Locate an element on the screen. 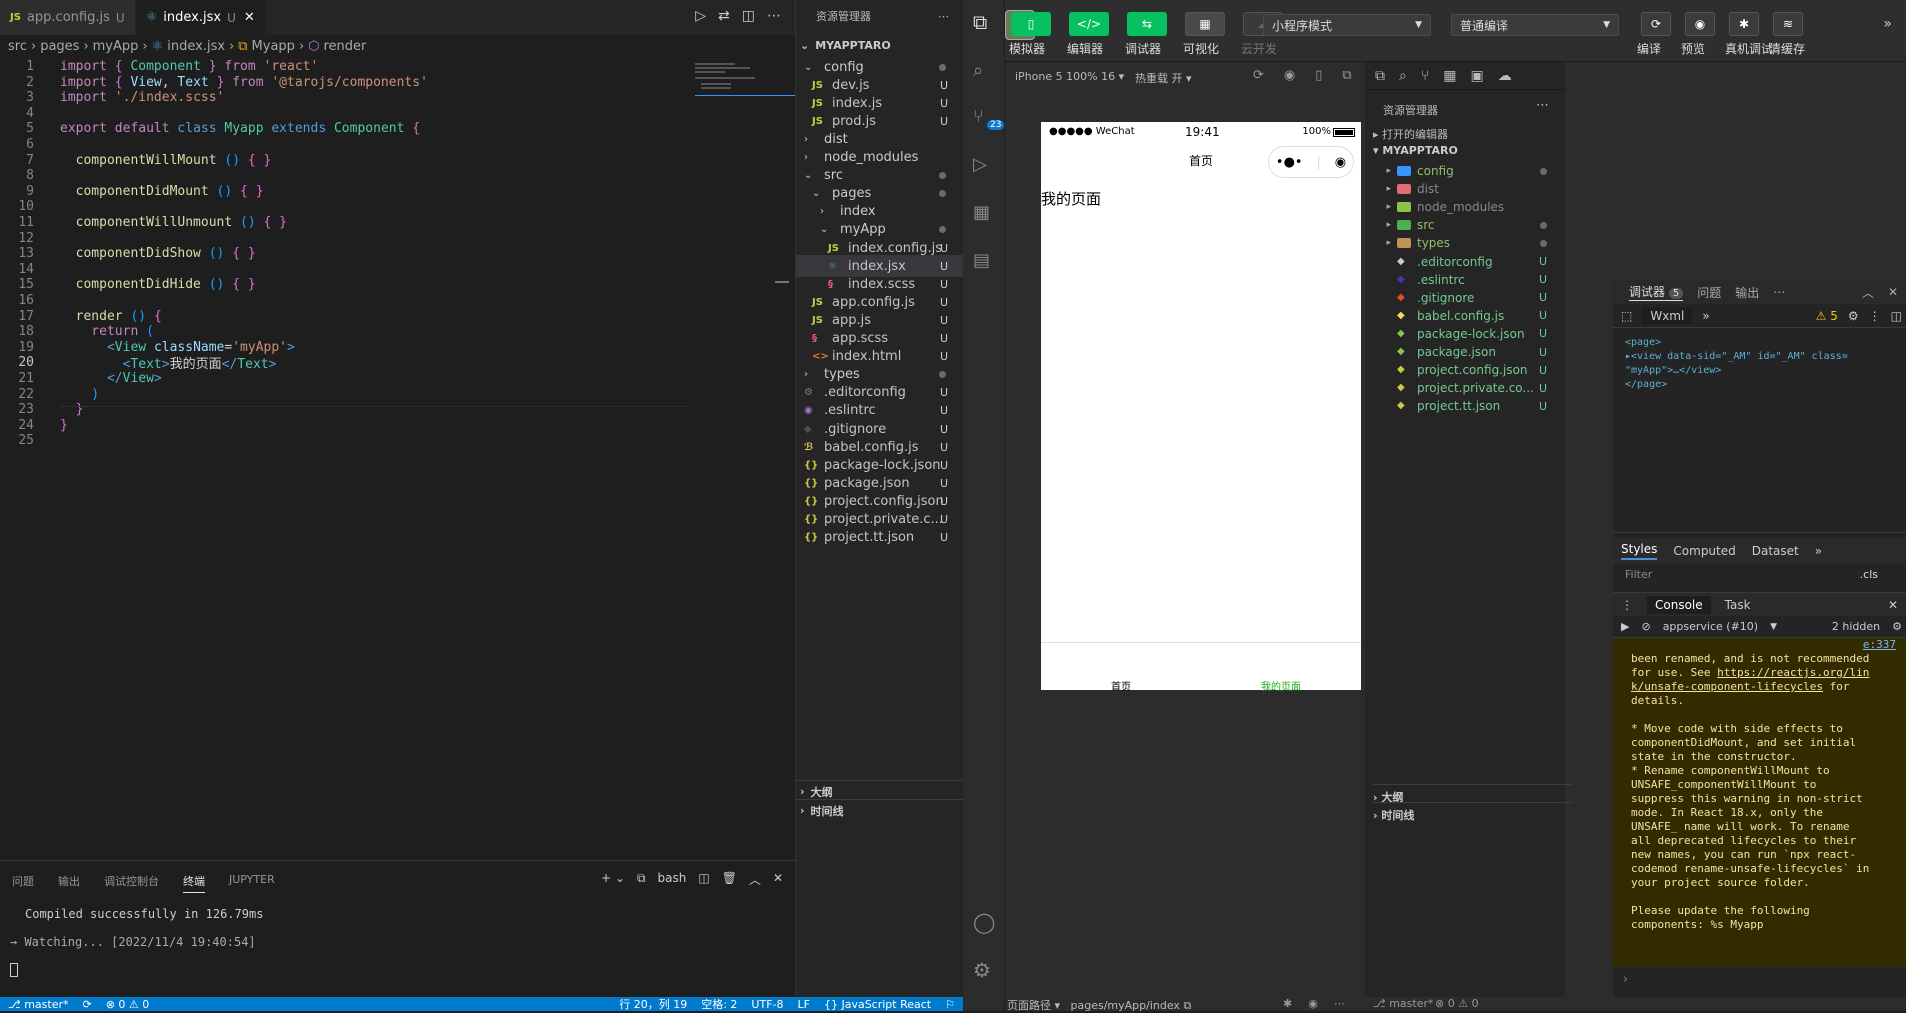  tab-debugger: 调试器 5 is located at coordinates (1656, 292).